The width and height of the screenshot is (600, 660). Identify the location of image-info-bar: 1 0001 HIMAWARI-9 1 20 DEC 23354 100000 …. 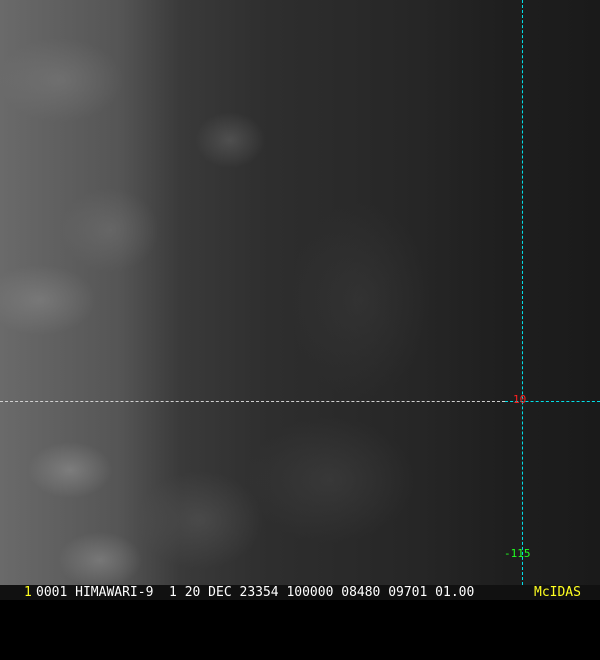
(300, 592).